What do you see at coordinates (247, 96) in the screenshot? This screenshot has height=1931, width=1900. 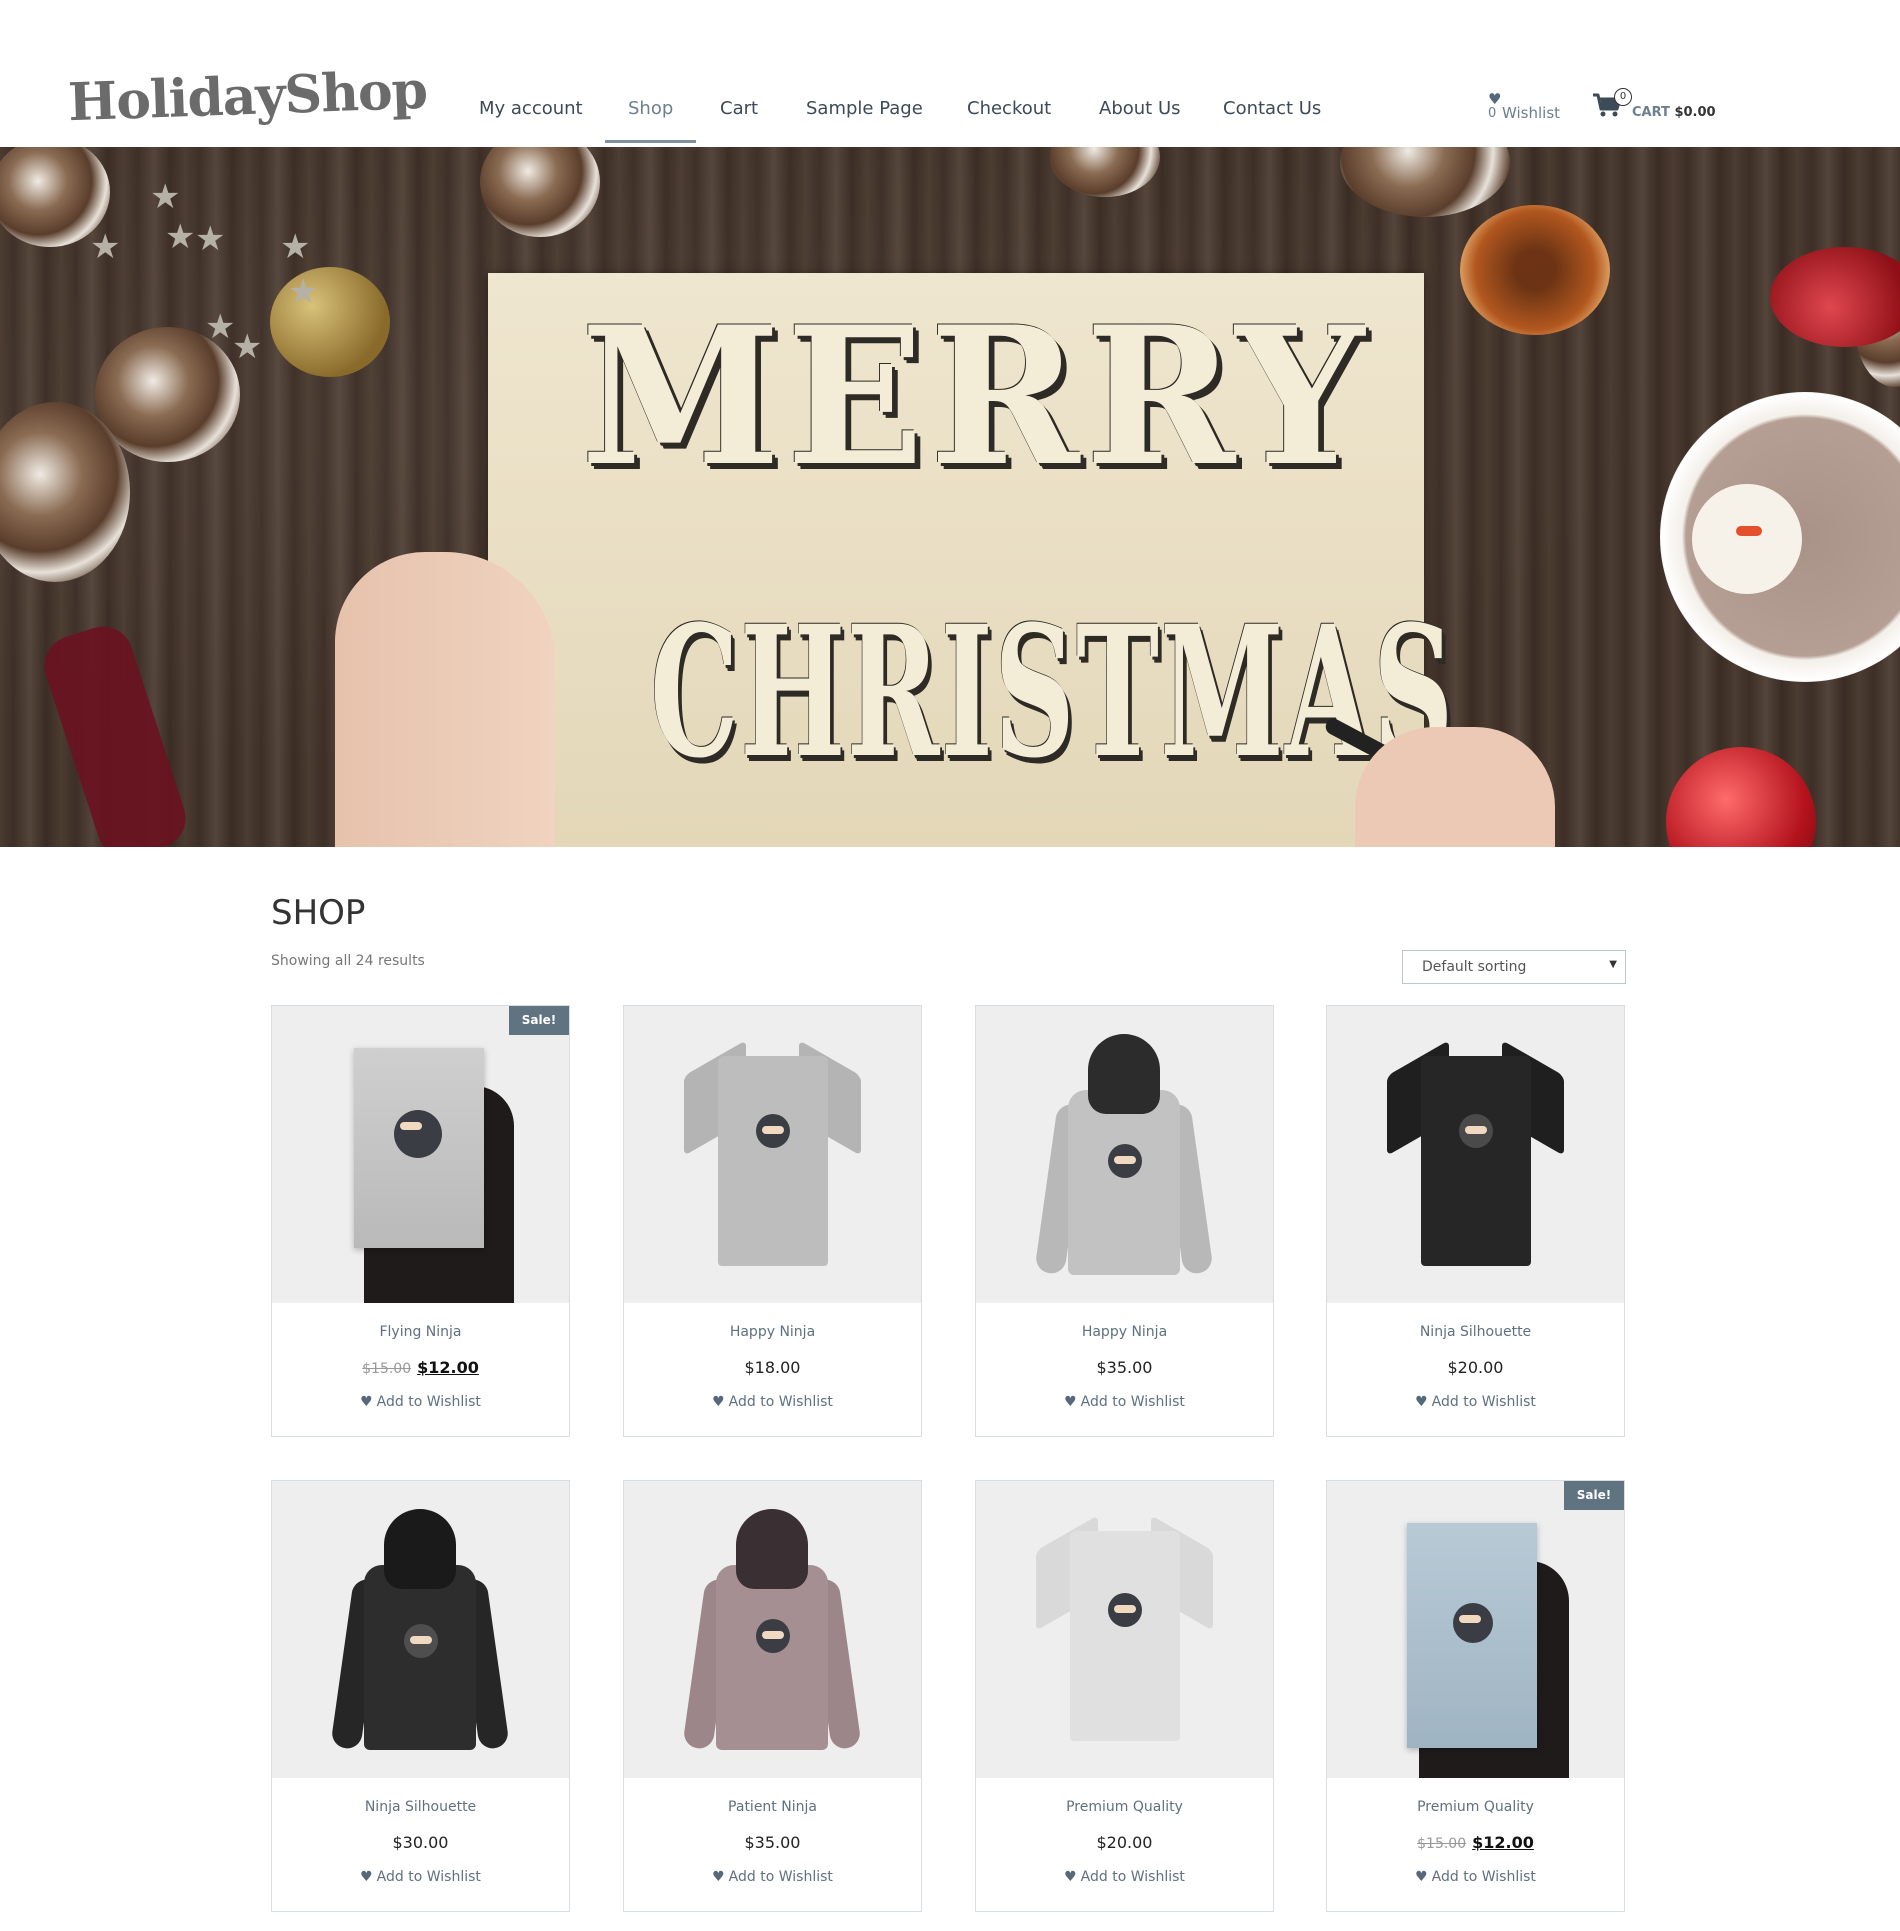 I see `site-logo: HolidayShop` at bounding box center [247, 96].